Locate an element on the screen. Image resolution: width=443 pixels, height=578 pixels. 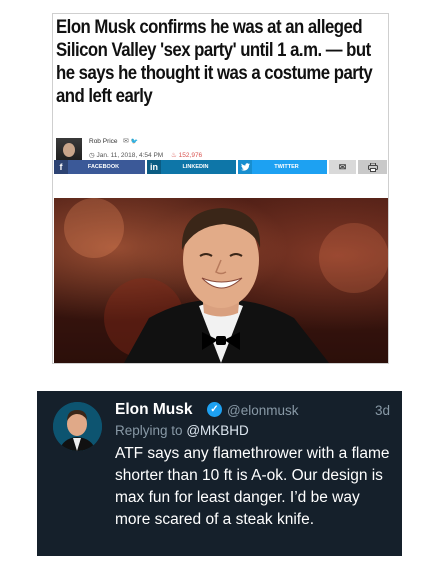
print-button is located at coordinates (372, 167).